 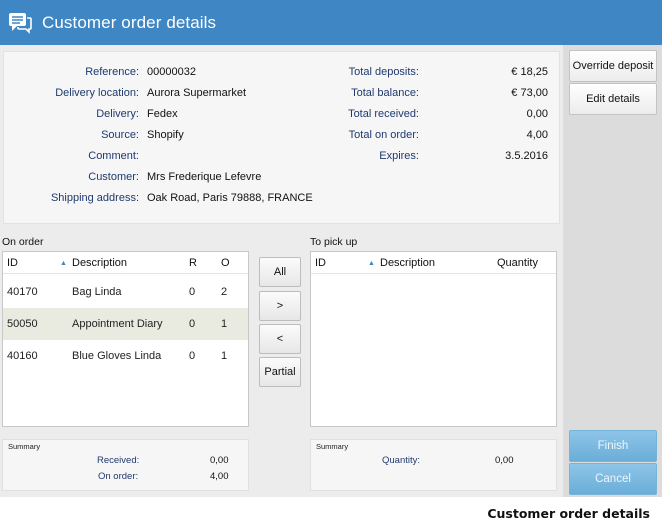 What do you see at coordinates (399, 156) in the screenshot?
I see `expires-label: Expires:` at bounding box center [399, 156].